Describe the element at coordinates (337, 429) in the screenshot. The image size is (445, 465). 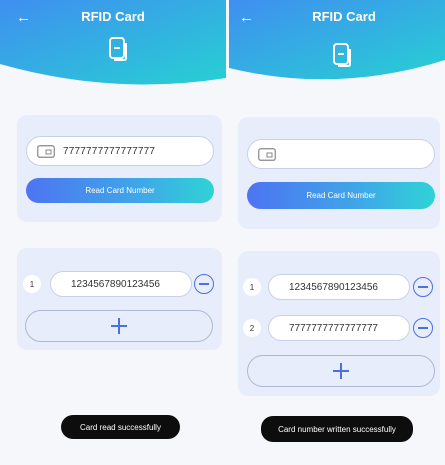
I see `toast-message: Card number written successfully` at that location.